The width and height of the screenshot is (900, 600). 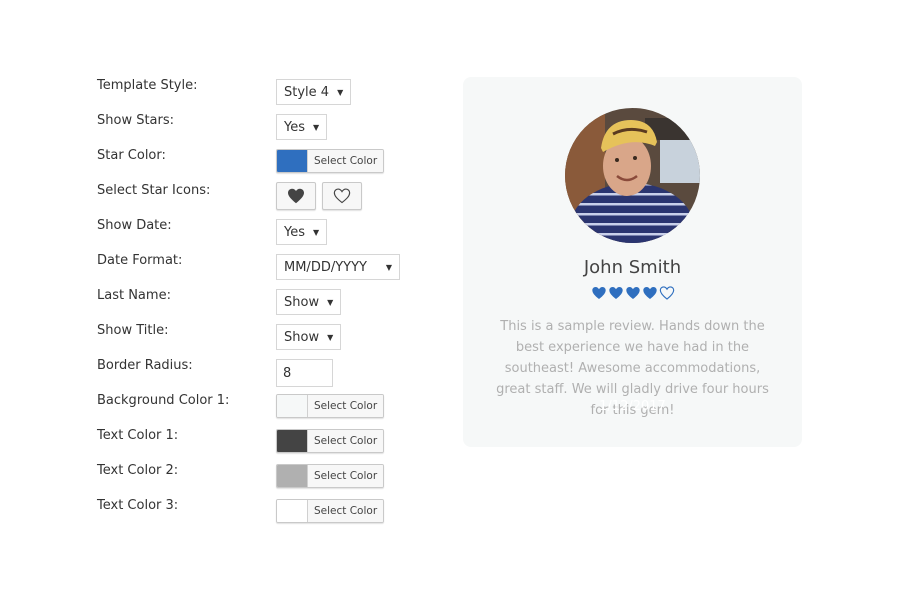 I want to click on show-date-select: Yes ▼, so click(x=302, y=232).